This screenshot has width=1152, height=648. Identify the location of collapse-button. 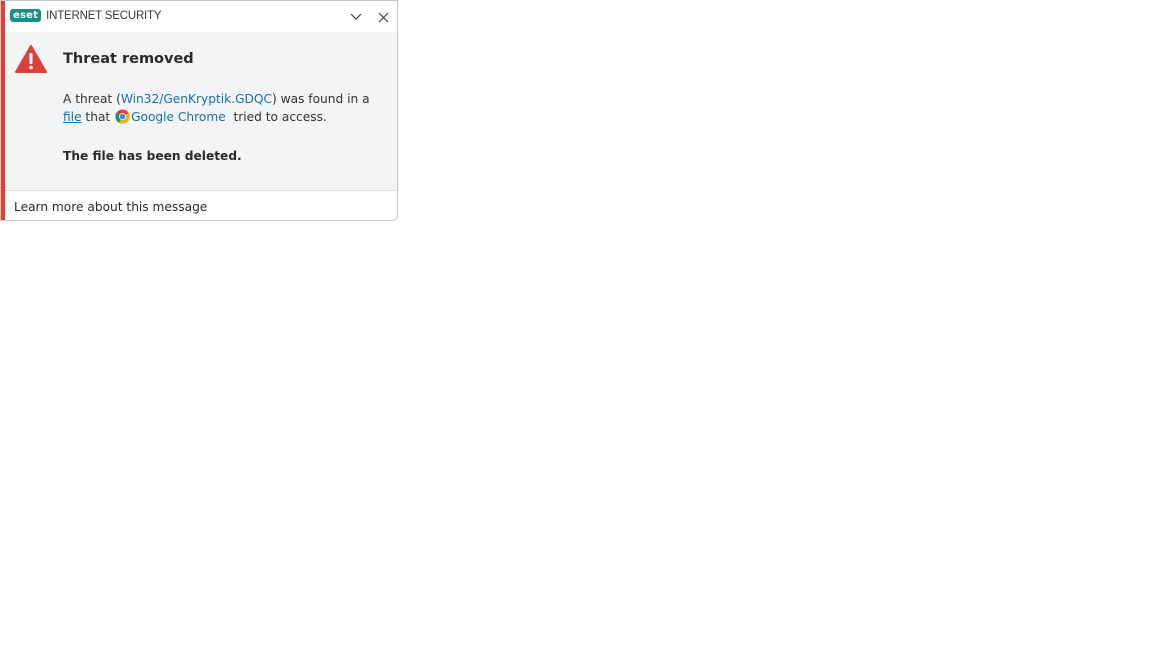
(356, 17).